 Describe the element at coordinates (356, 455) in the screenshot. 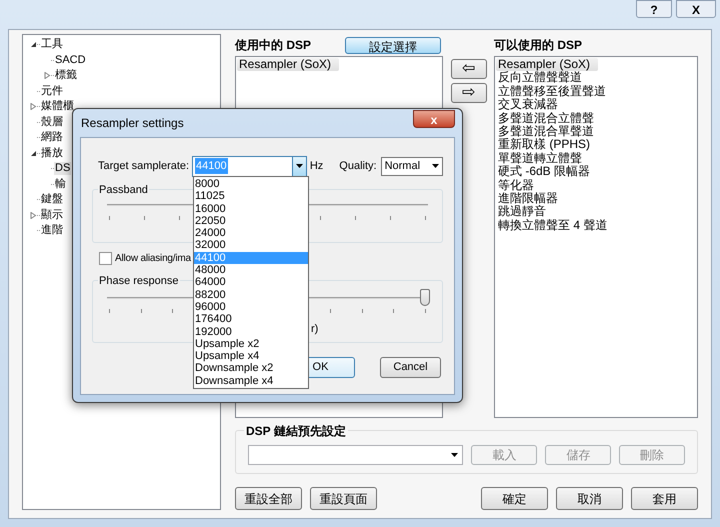

I see `preset-combobox` at that location.